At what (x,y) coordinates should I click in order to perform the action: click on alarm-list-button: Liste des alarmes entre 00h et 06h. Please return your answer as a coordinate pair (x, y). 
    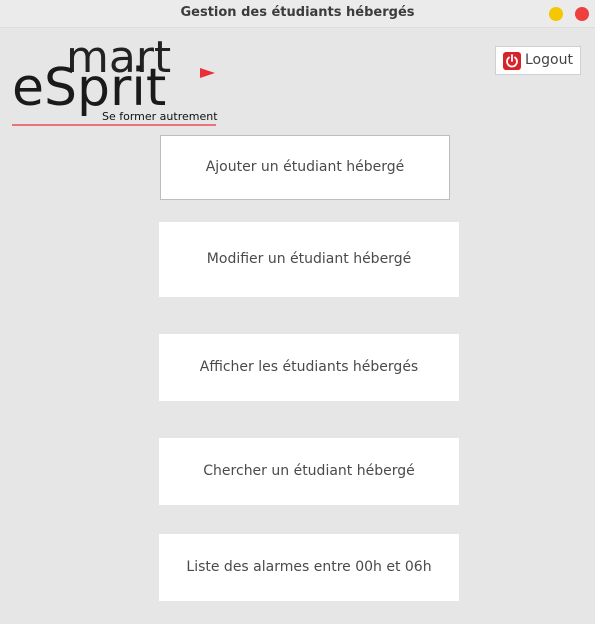
    Looking at the image, I should click on (309, 567).